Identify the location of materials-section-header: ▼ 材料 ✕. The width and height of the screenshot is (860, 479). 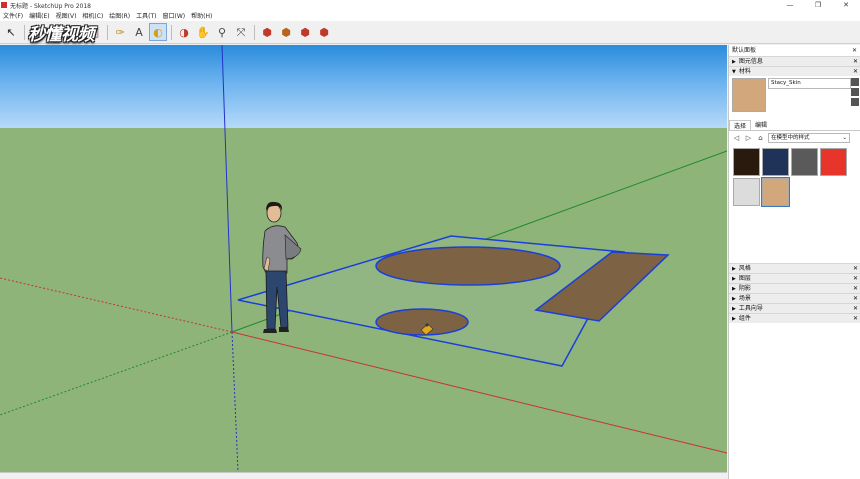
(794, 71).